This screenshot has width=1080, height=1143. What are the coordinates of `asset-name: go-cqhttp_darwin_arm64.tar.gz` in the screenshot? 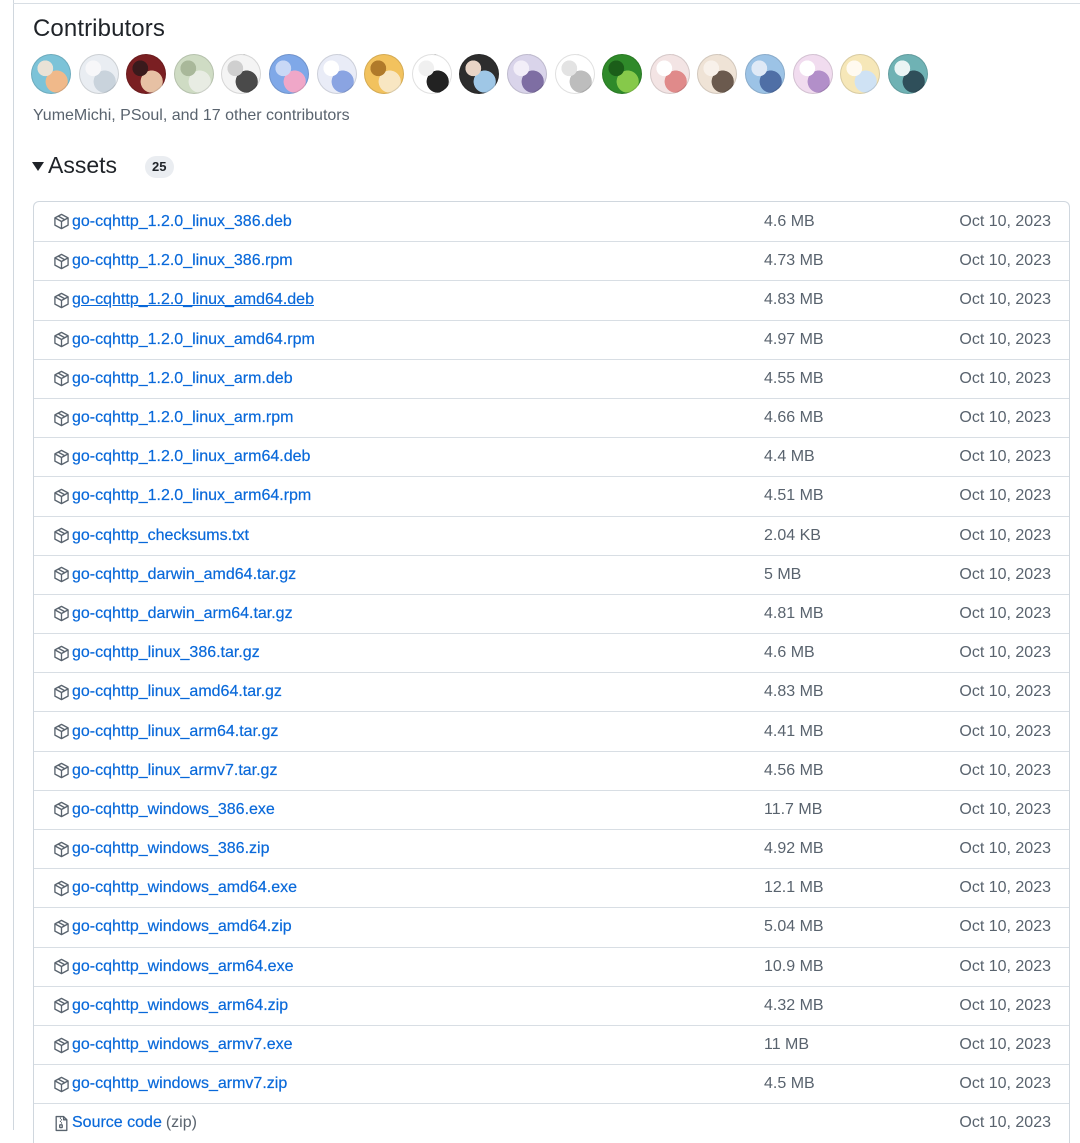 It's located at (182, 613).